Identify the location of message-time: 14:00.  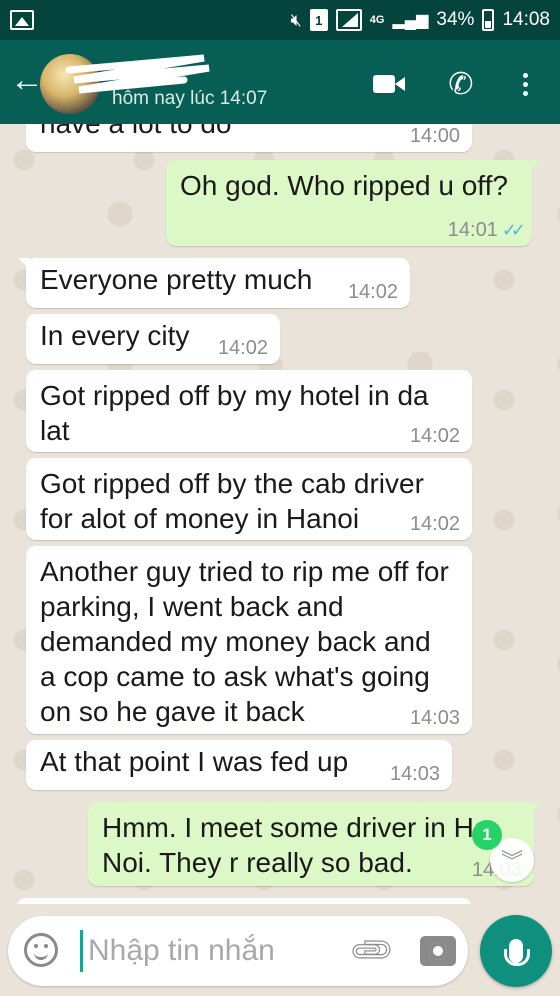
(434, 136).